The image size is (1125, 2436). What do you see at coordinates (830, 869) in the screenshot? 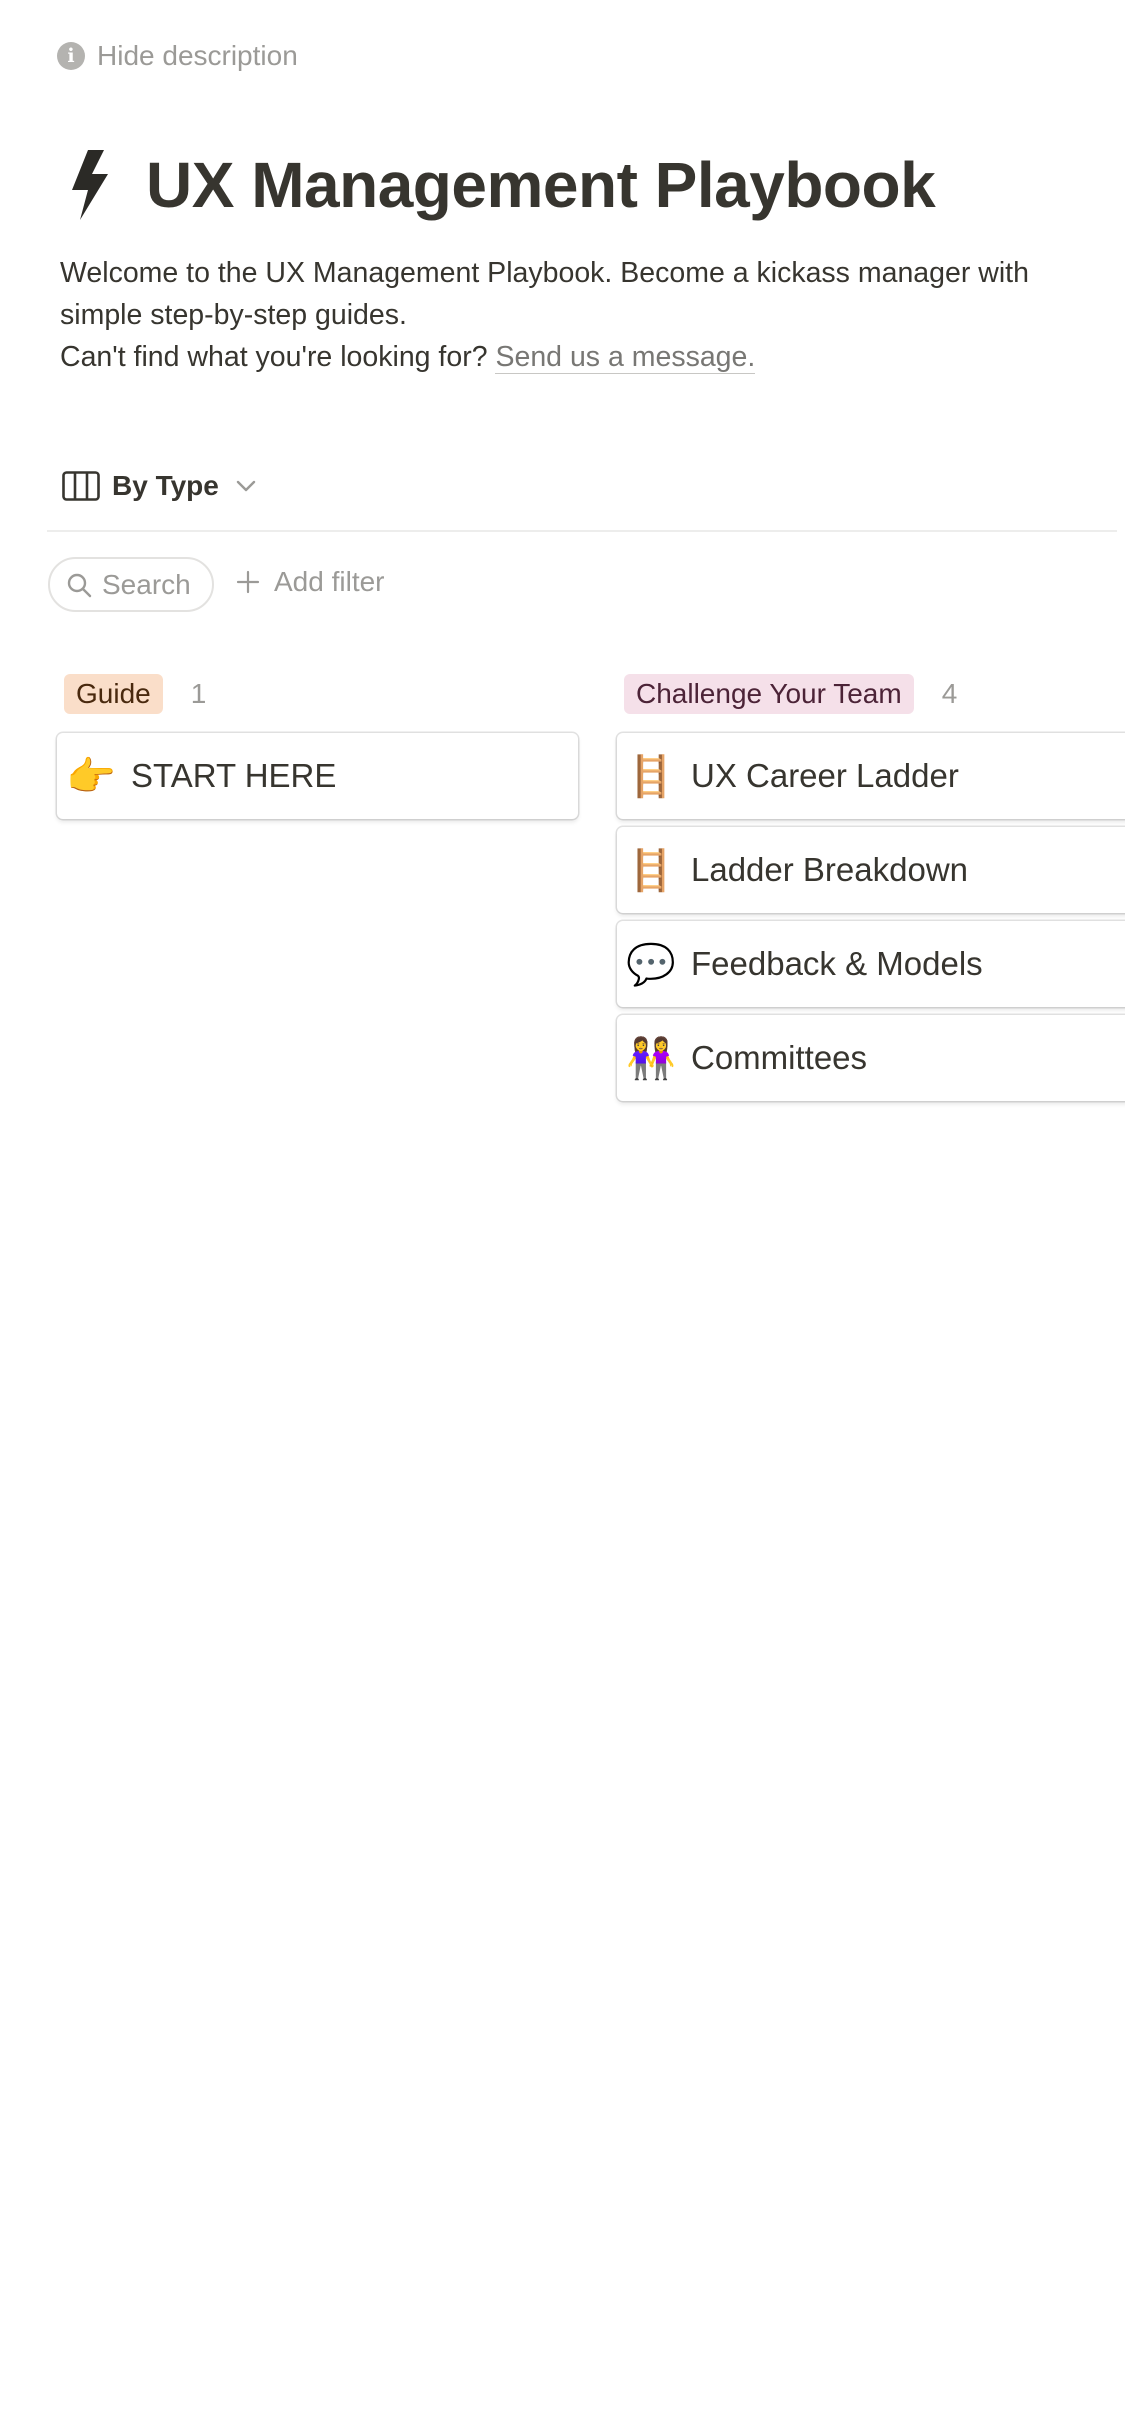
I see `card-title: Ladder Breakdown` at bounding box center [830, 869].